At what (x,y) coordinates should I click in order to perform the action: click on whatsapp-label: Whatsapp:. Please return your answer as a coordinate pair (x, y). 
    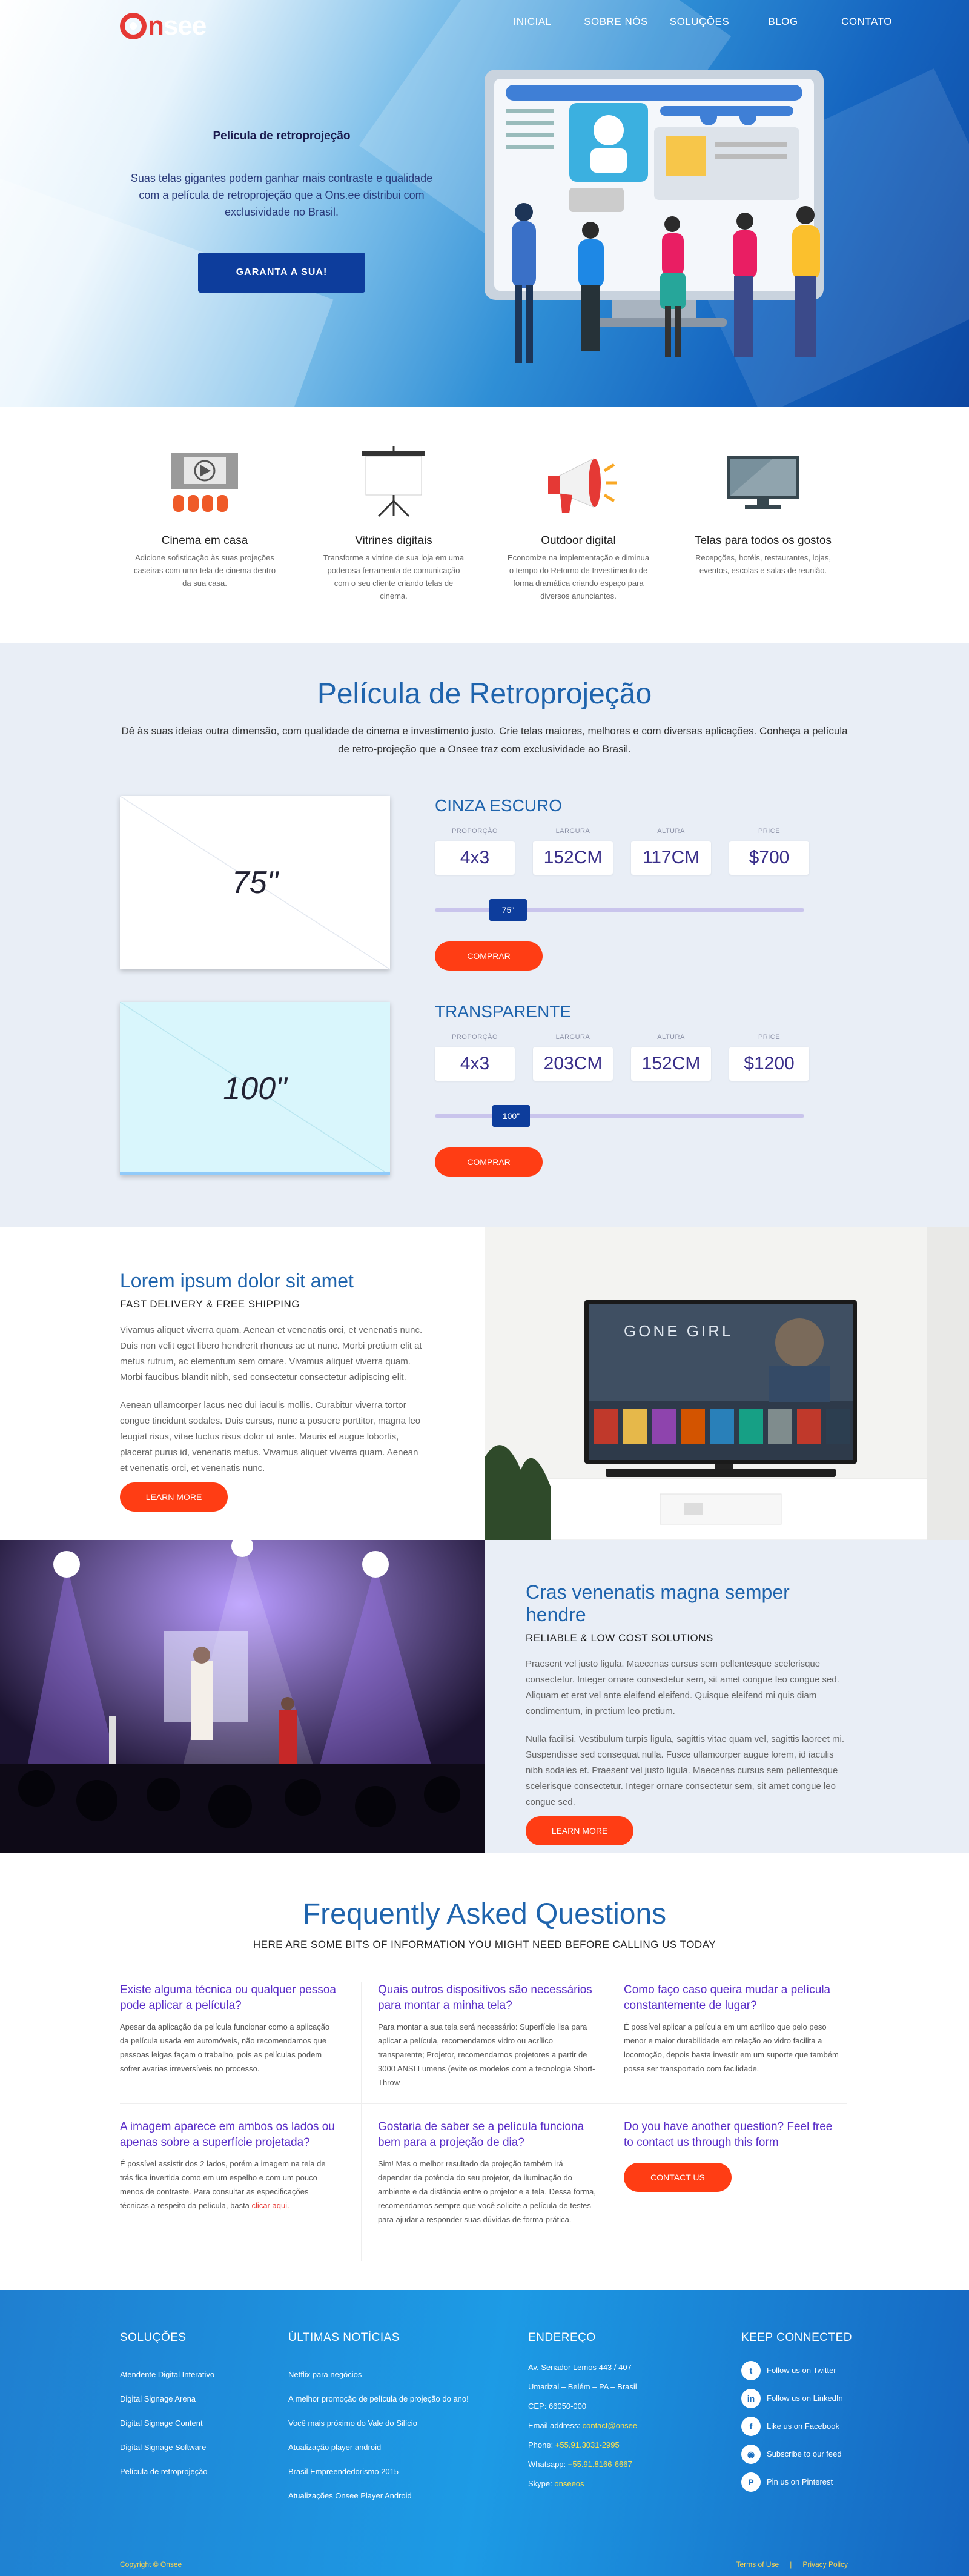
    Looking at the image, I should click on (547, 2464).